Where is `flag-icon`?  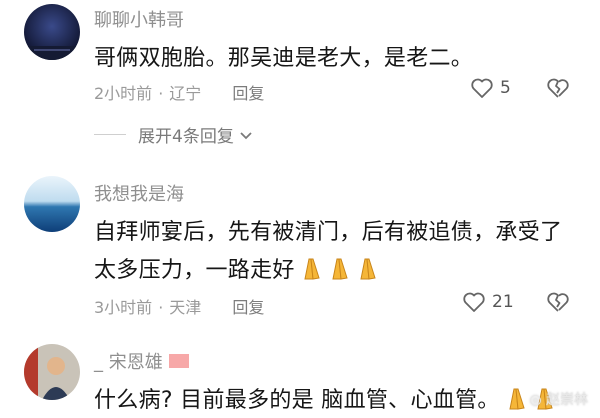 flag-icon is located at coordinates (178, 361).